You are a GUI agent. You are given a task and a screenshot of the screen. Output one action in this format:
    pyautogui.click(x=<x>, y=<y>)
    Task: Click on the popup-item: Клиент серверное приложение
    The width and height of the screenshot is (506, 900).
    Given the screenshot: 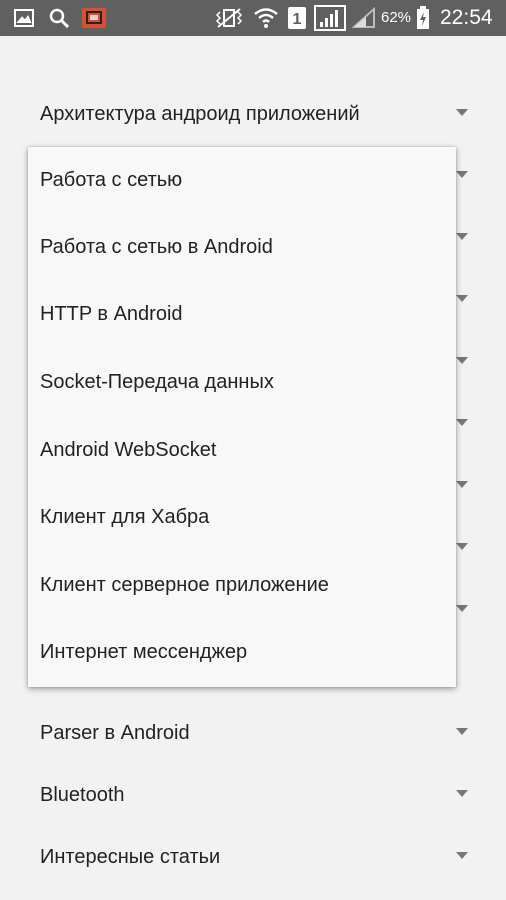 What is the action you would take?
    pyautogui.click(x=242, y=585)
    